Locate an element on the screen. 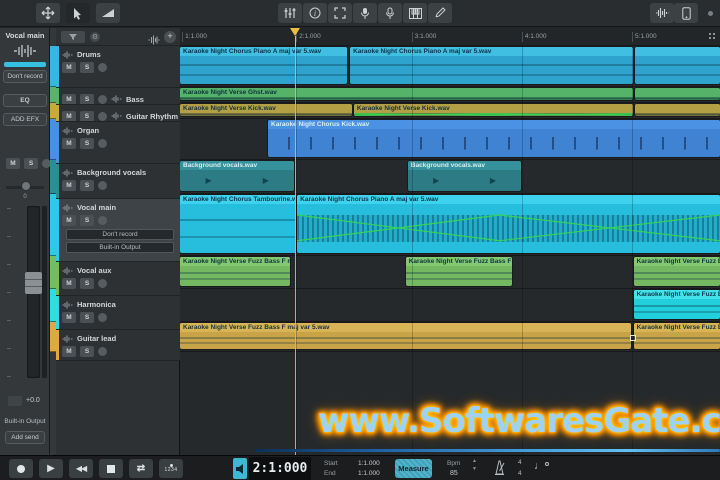 This screenshot has width=720, height=480. add-efx-button: ADD EFX is located at coordinates (25, 119).